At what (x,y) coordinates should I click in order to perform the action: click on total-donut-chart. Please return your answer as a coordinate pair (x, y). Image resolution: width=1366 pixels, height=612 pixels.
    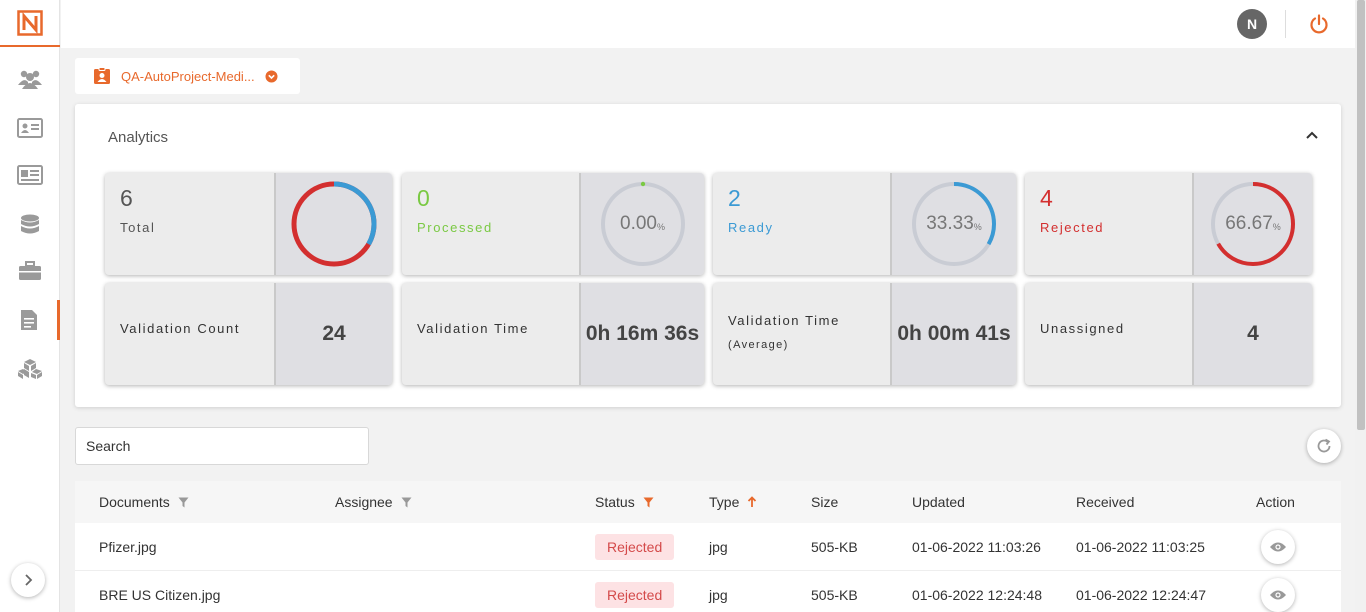
    Looking at the image, I should click on (334, 224).